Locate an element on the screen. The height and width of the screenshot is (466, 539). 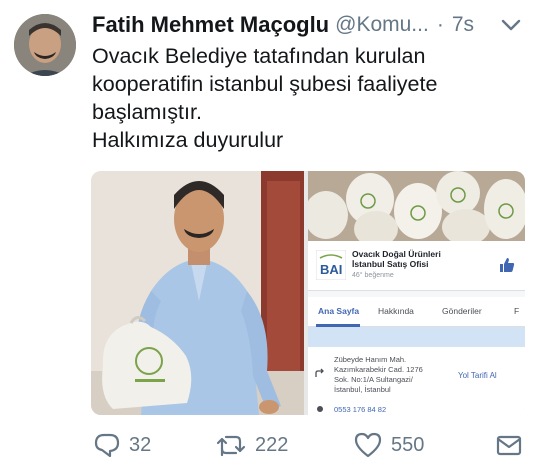
tweet-header: Fatih Mehmet Maçoglu @Komu... · 7s is located at coordinates (307, 25).